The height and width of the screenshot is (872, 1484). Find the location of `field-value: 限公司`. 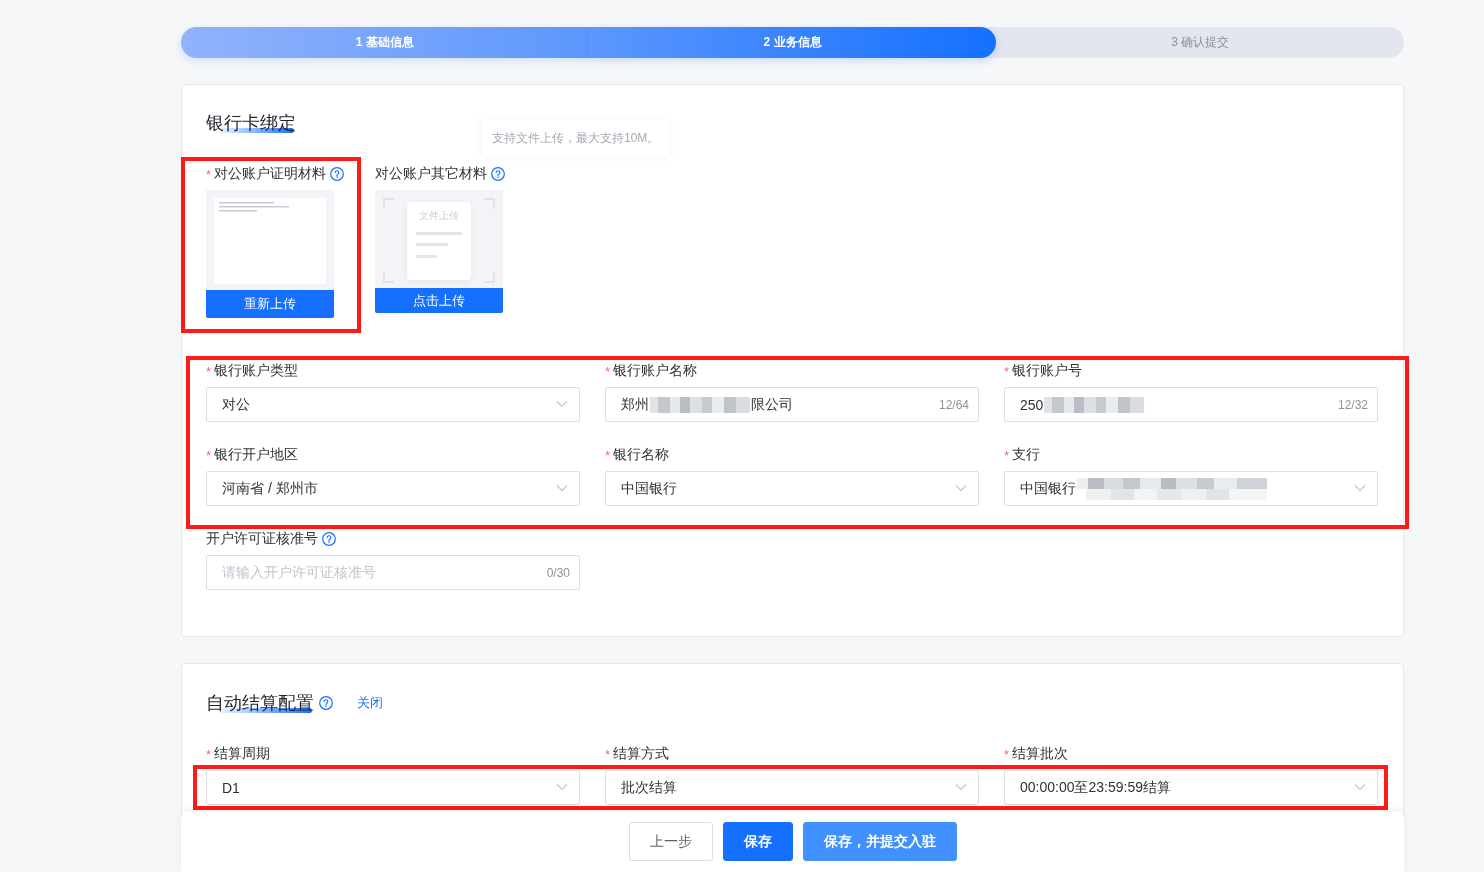

field-value: 限公司 is located at coordinates (772, 404).